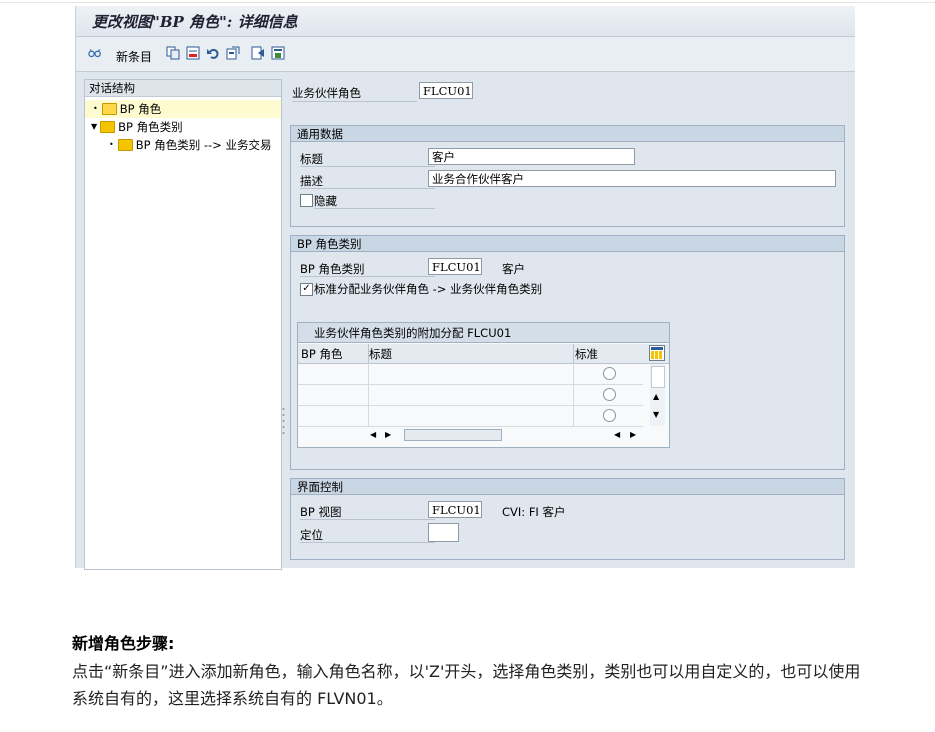 This screenshot has height=732, width=935. What do you see at coordinates (195, 22) in the screenshot?
I see `page-title: 更改视图"BP 角色": 详细信息` at bounding box center [195, 22].